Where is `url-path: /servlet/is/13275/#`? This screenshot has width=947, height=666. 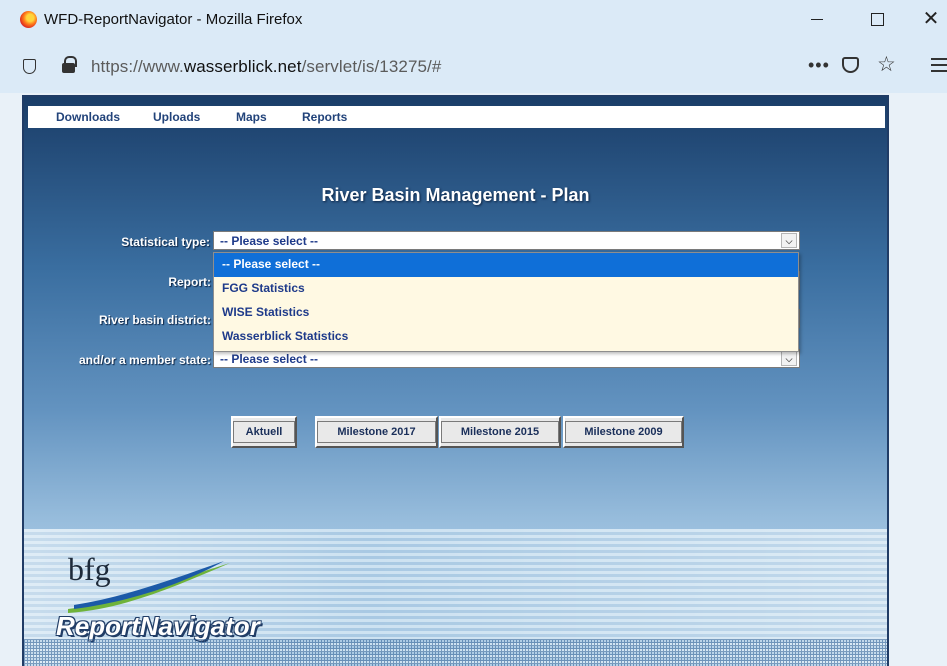 url-path: /servlet/is/13275/# is located at coordinates (371, 66).